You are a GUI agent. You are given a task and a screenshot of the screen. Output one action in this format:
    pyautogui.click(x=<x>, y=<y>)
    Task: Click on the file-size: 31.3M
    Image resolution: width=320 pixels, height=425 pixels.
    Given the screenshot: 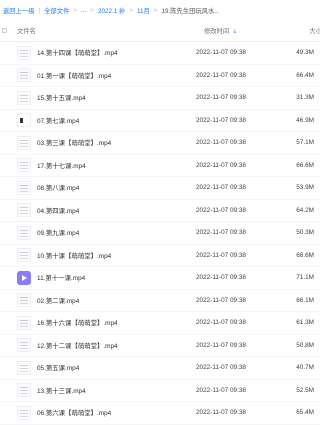 What is the action you would take?
    pyautogui.click(x=305, y=98)
    